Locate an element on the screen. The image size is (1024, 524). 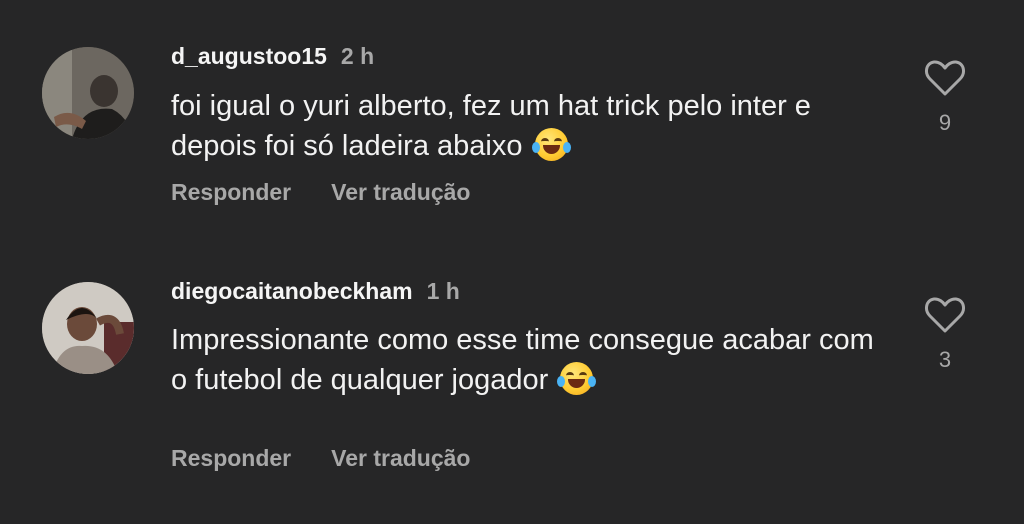
like-control: 9 is located at coordinates (945, 97).